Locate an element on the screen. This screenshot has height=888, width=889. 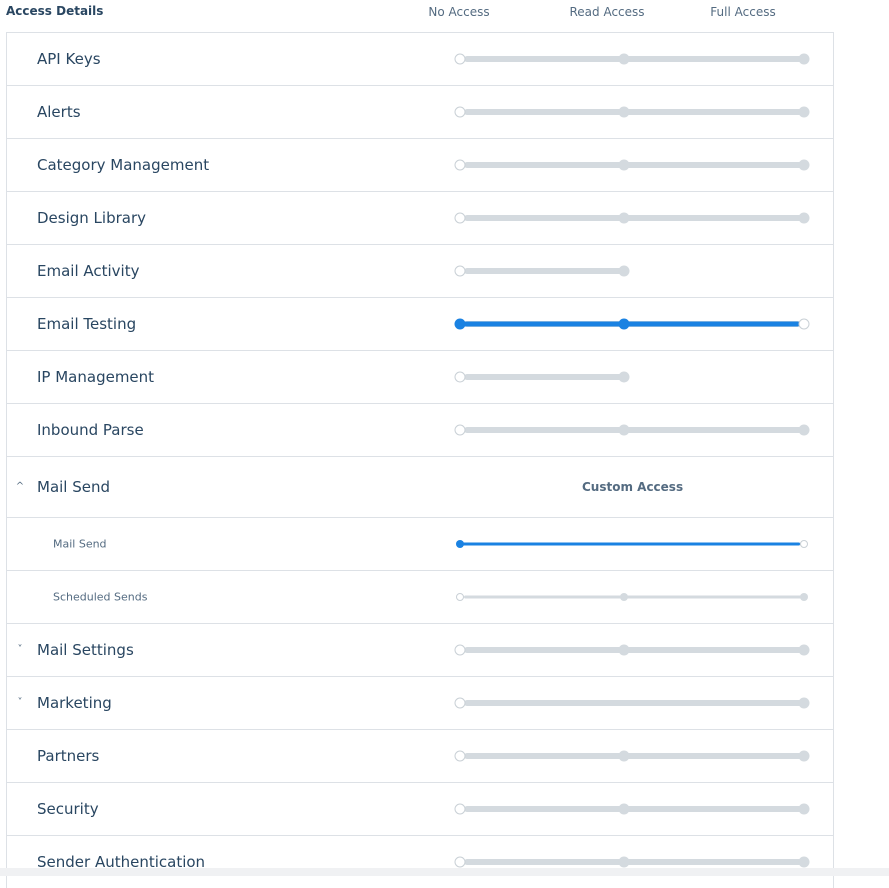
level-read-access-label: Read Access is located at coordinates (607, 12).